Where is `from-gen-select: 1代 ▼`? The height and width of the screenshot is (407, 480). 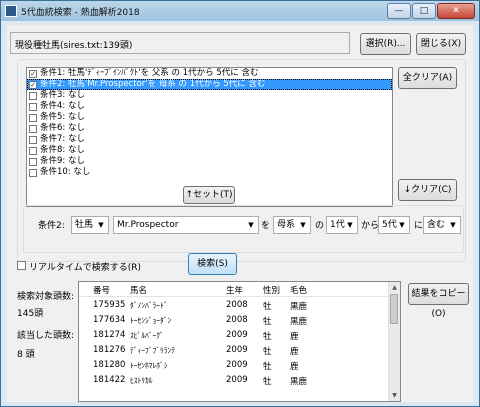 from-gen-select: 1代 ▼ is located at coordinates (342, 225).